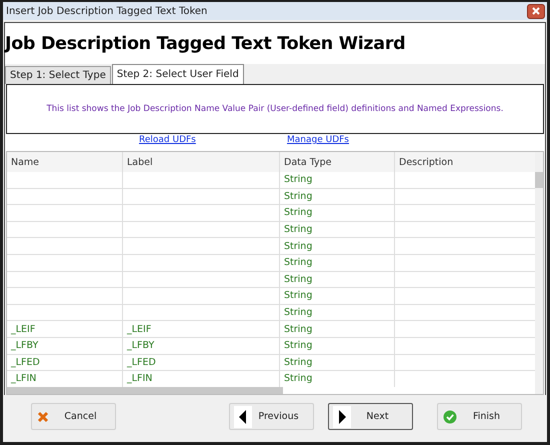 The height and width of the screenshot is (445, 550). What do you see at coordinates (275, 109) in the screenshot?
I see `info-text: This list shows the Job Description Name Value Pair (User-defined field) definitions and Named Expressions.` at bounding box center [275, 109].